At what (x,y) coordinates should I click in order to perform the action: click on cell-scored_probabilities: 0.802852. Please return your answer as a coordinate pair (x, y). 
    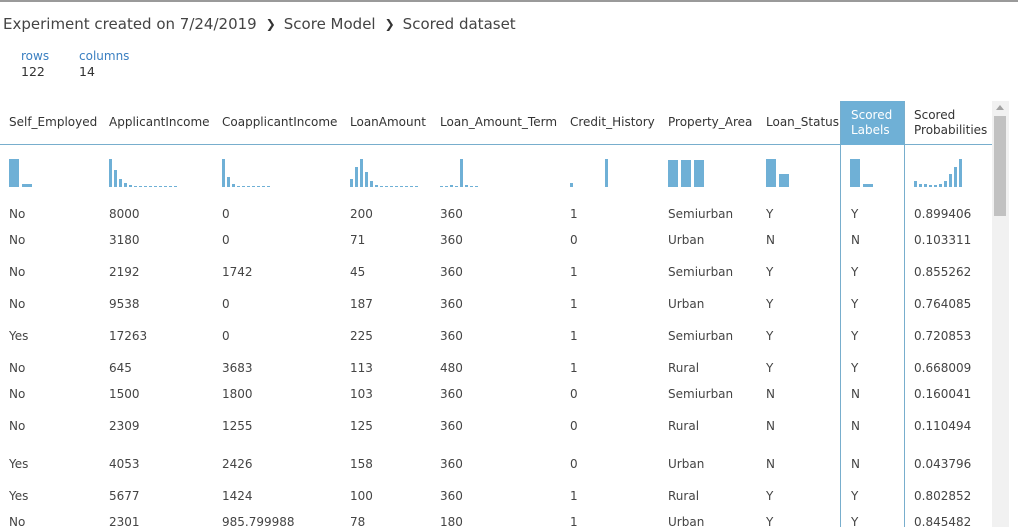
    Looking at the image, I should click on (942, 496).